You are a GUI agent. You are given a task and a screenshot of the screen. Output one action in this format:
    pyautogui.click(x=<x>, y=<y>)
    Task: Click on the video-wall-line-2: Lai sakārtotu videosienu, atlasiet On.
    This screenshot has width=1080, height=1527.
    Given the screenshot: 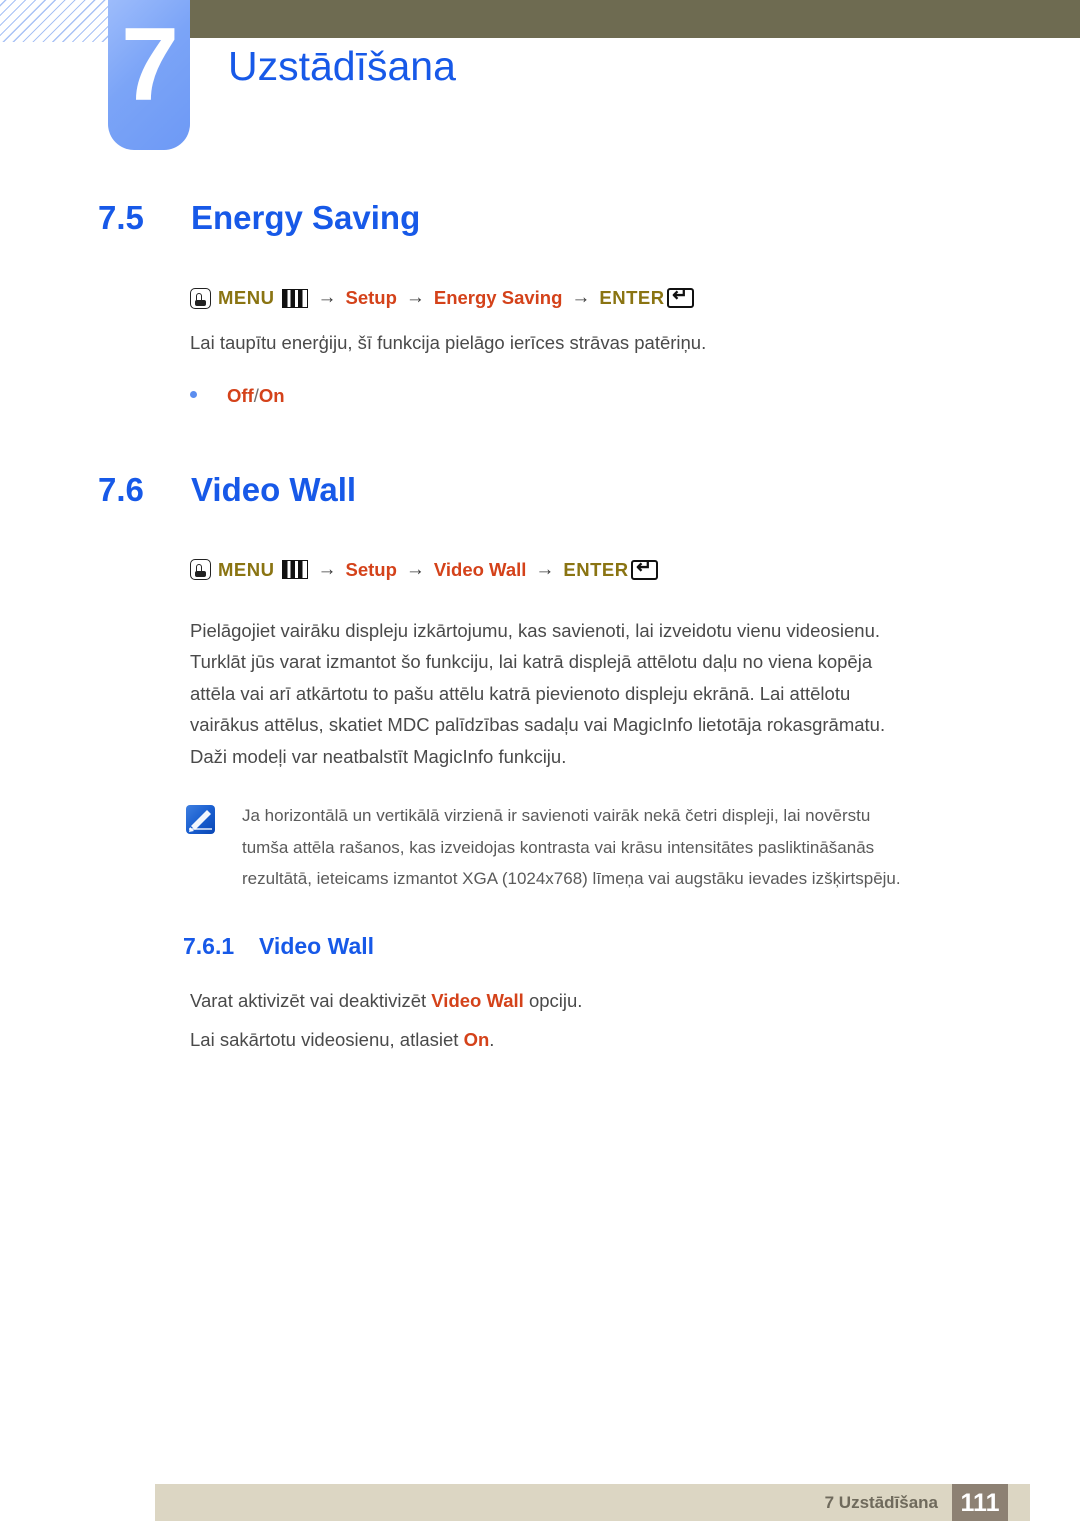 What is the action you would take?
    pyautogui.click(x=540, y=1040)
    